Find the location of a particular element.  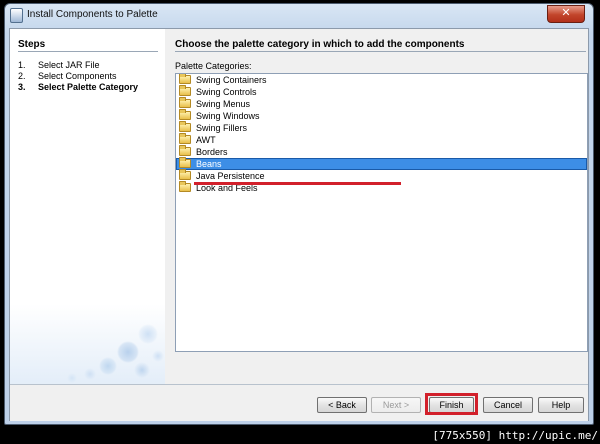

step-label: Select Components is located at coordinates (77, 76).